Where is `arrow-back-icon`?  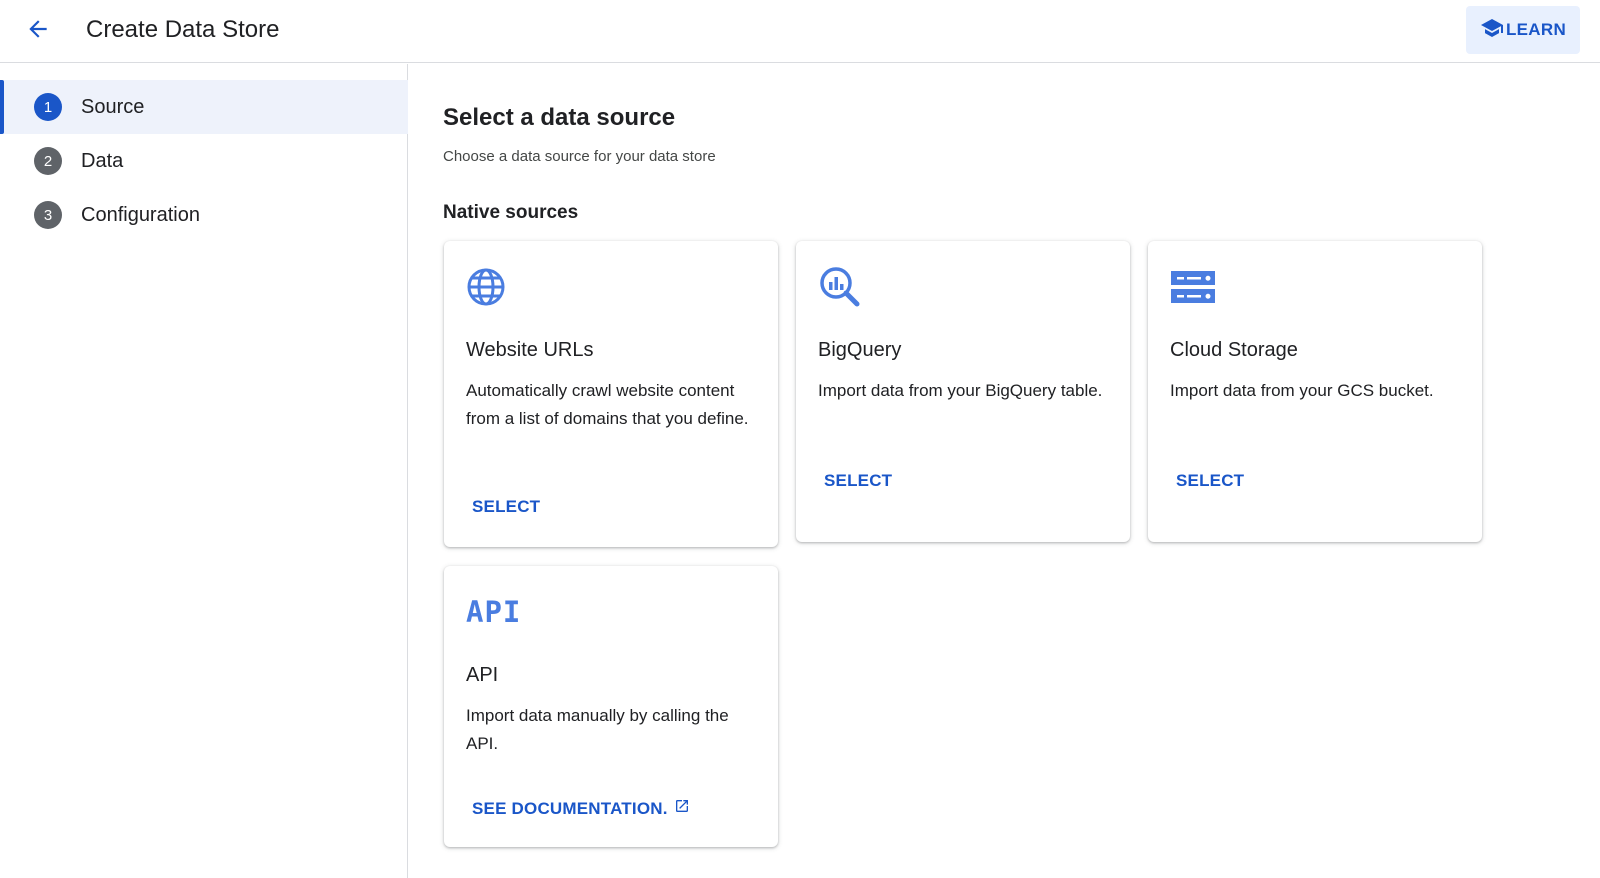
arrow-back-icon is located at coordinates (38, 31).